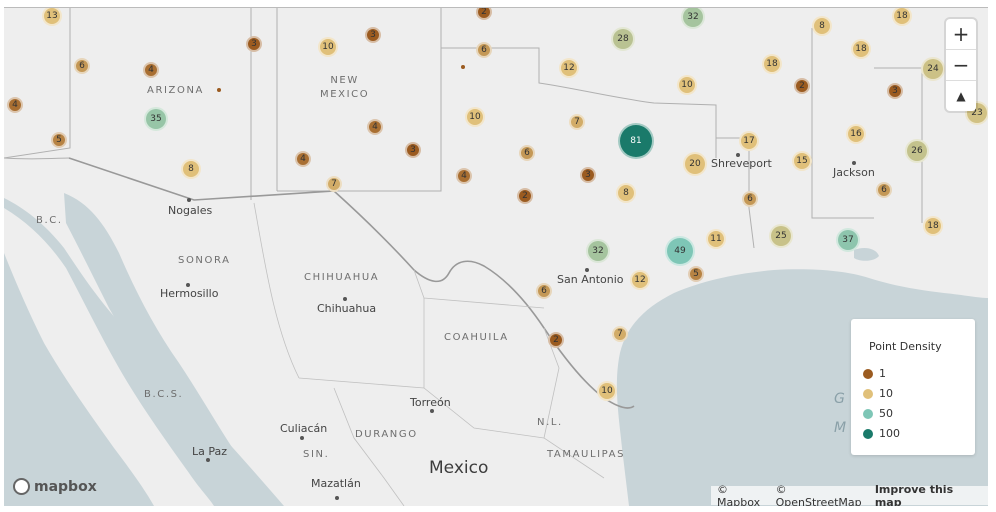  What do you see at coordinates (856, 134) in the screenshot?
I see `map-cluster: 16` at bounding box center [856, 134].